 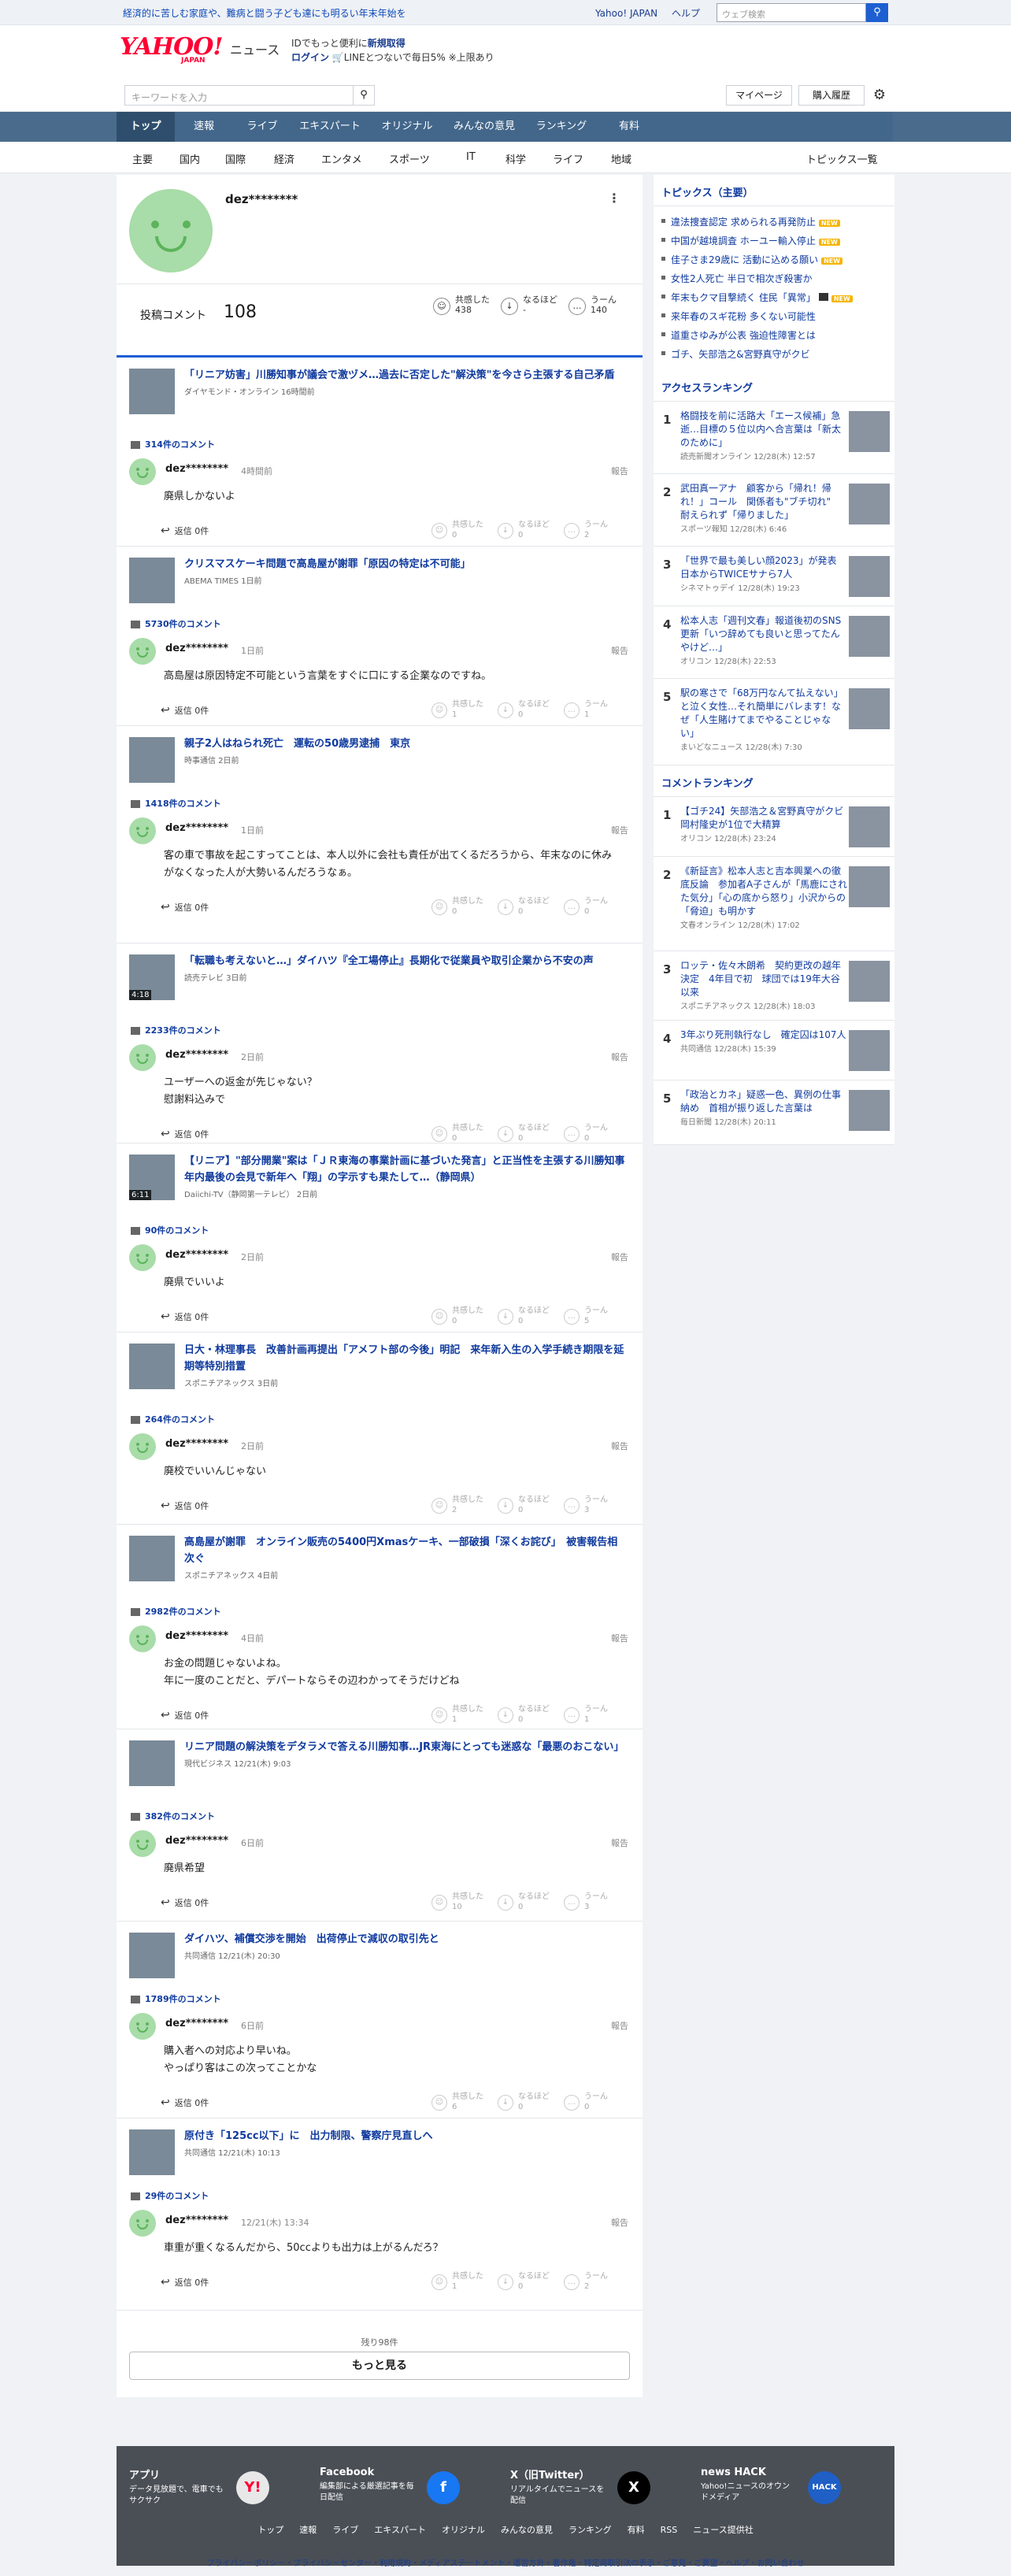 I want to click on article-title-text: 原付き「125cc以下」に 出力制限、警察庁見直しへ, so click(x=309, y=2136).